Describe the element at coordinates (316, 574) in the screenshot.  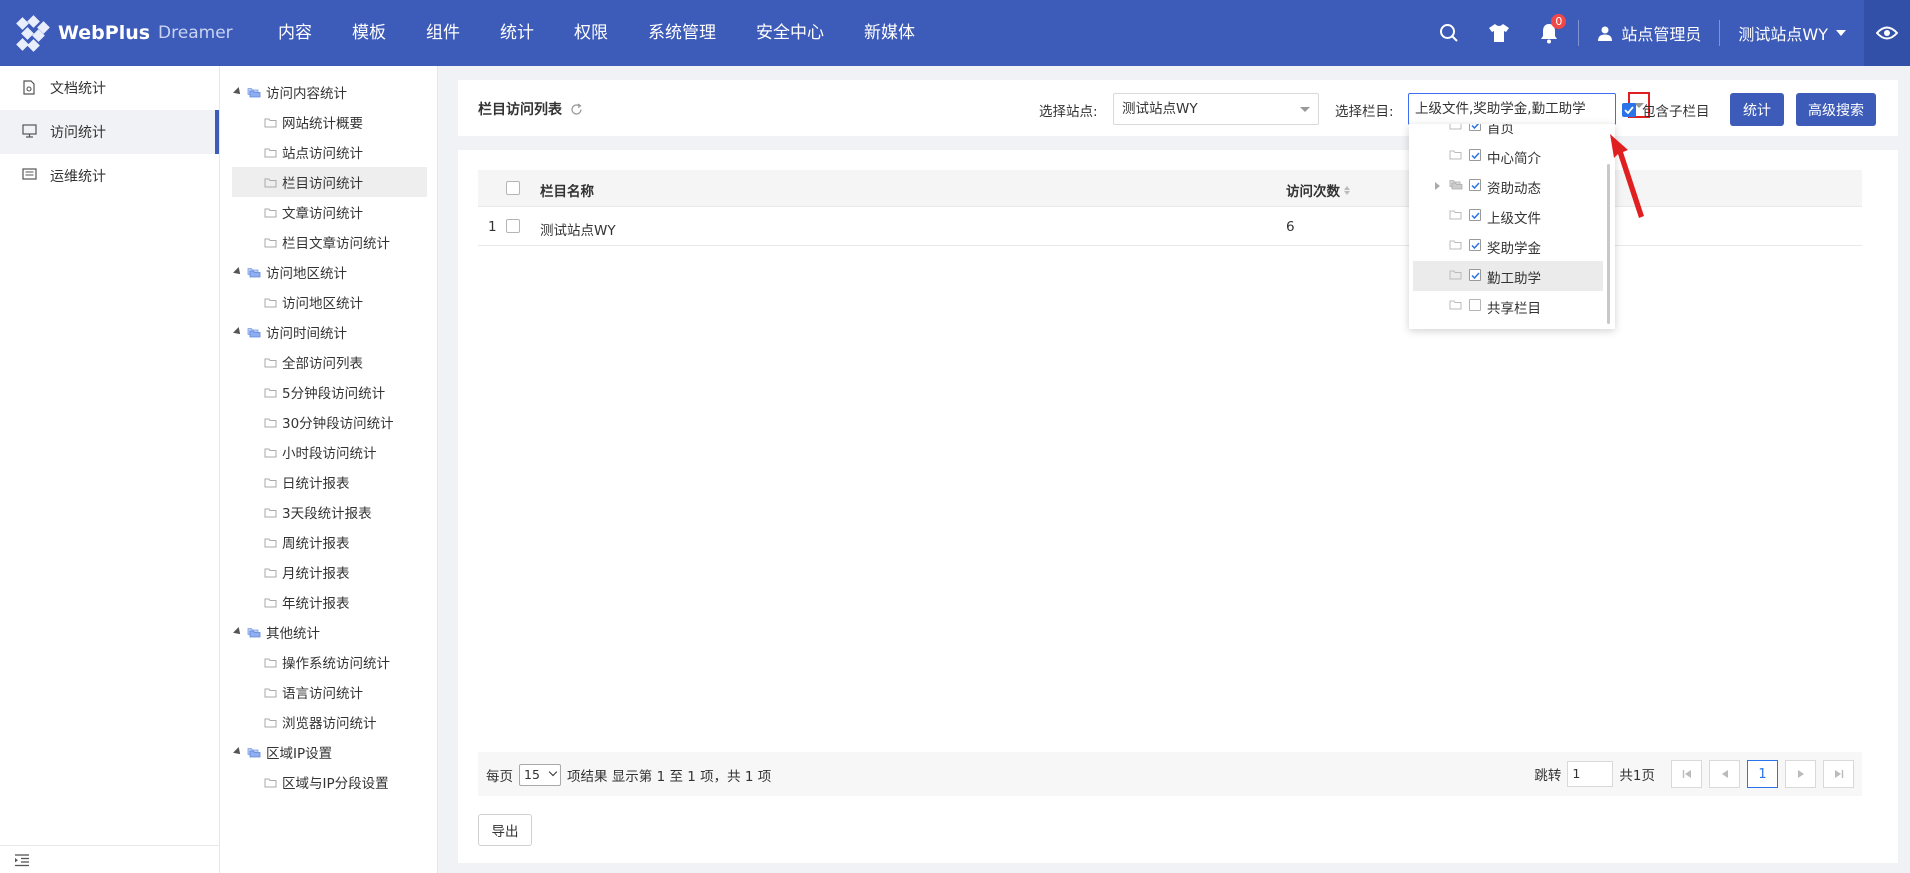
I see `tree-item-label: 月统计报表` at that location.